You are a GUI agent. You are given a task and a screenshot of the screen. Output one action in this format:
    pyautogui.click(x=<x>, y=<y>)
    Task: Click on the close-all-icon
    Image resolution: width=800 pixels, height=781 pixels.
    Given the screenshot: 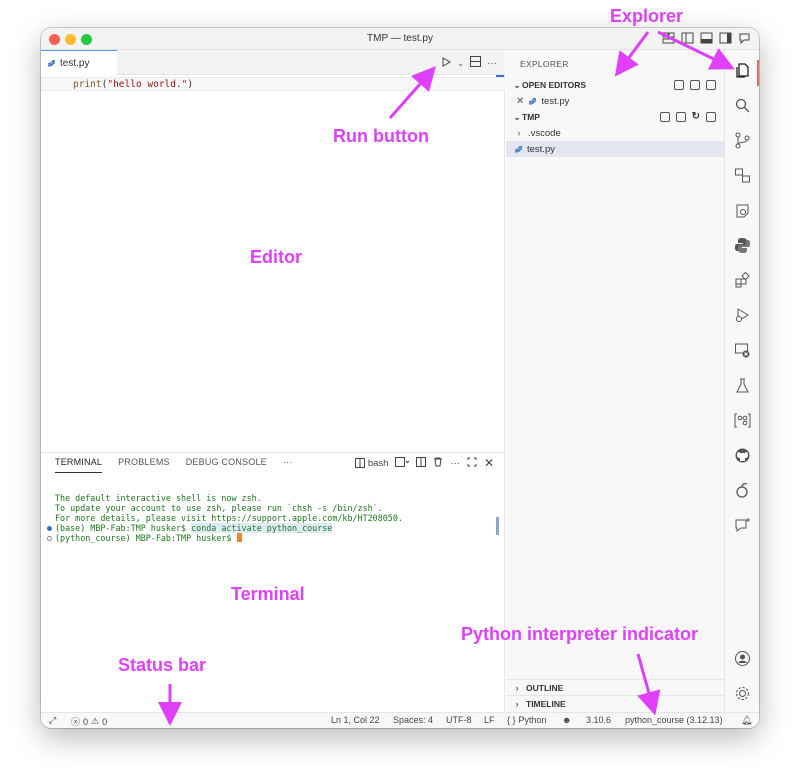 What is the action you would take?
    pyautogui.click(x=711, y=85)
    